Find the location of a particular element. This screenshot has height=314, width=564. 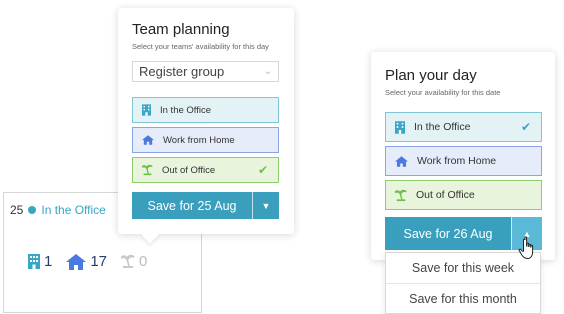

availability-counts: 1 17 0 is located at coordinates (94, 261).